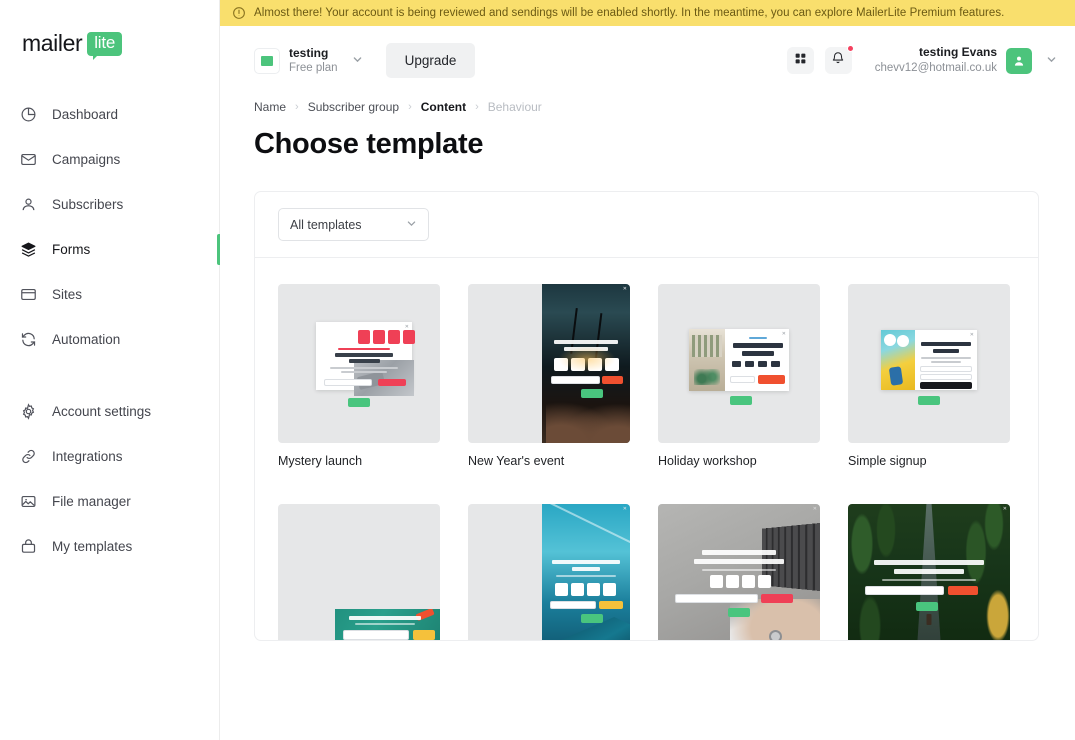 Image resolution: width=1075 pixels, height=740 pixels. I want to click on sidebar-item-subscribers: Subscribers, so click(110, 204).